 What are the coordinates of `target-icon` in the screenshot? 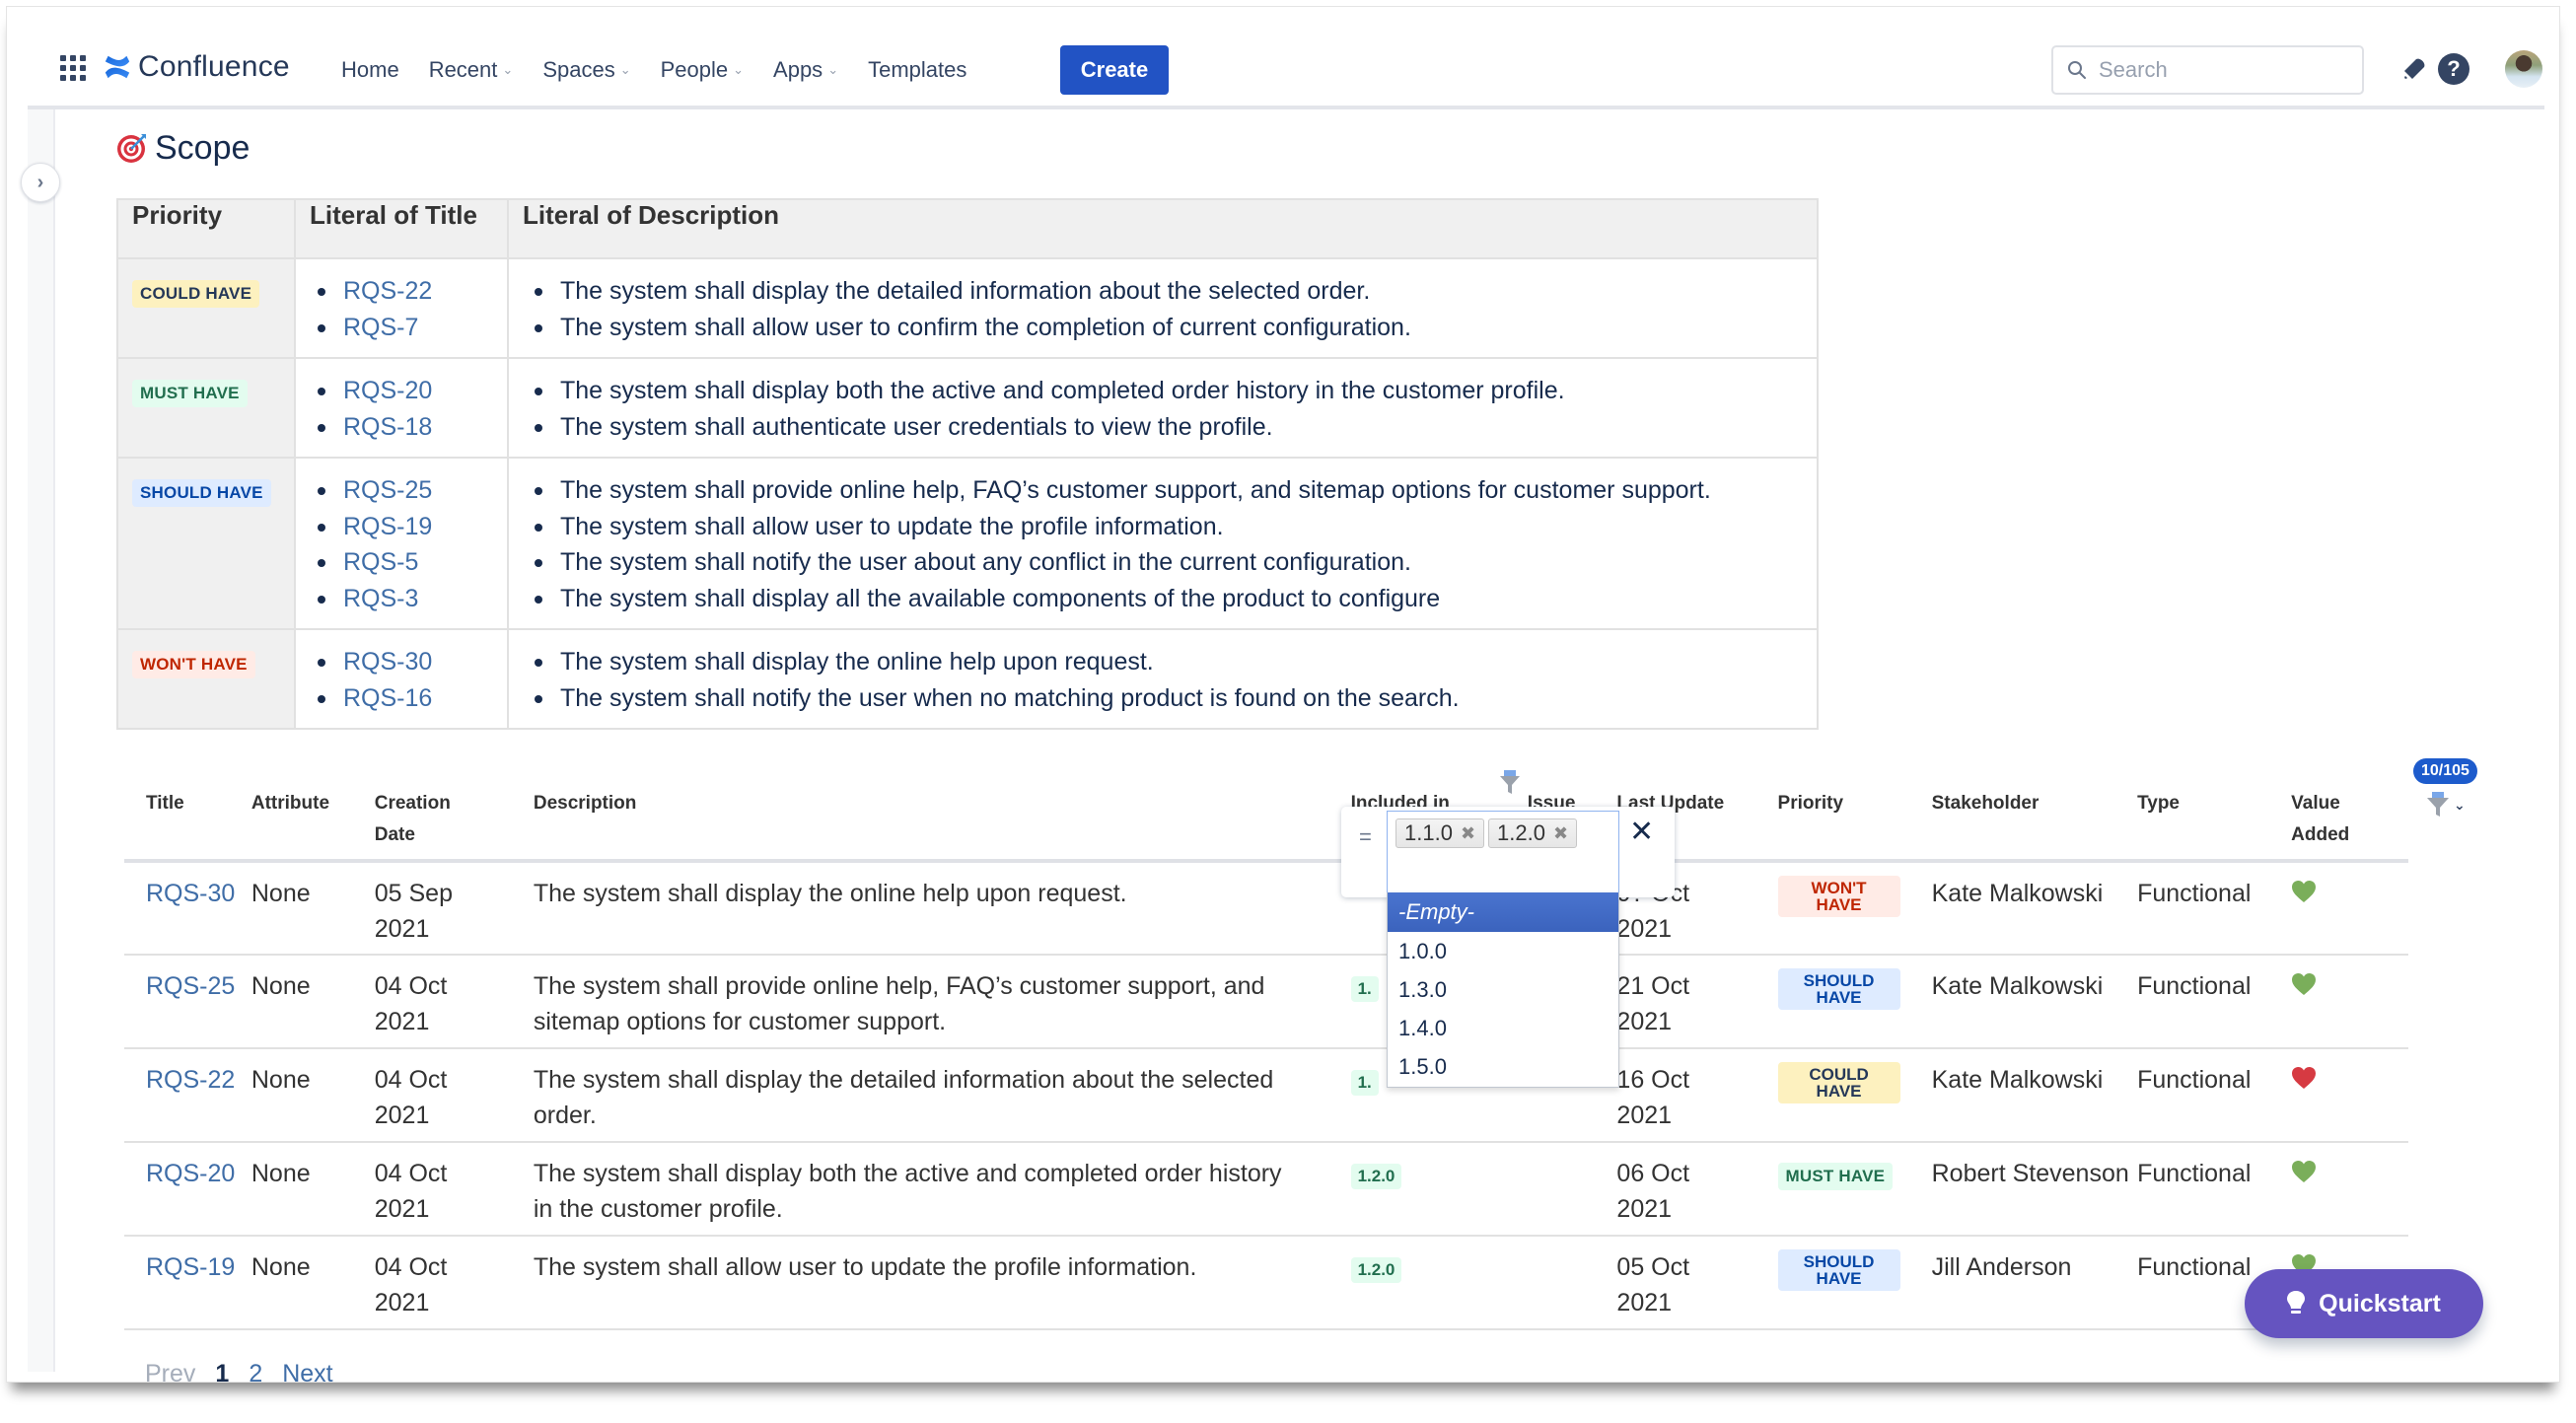 It's located at (131, 148).